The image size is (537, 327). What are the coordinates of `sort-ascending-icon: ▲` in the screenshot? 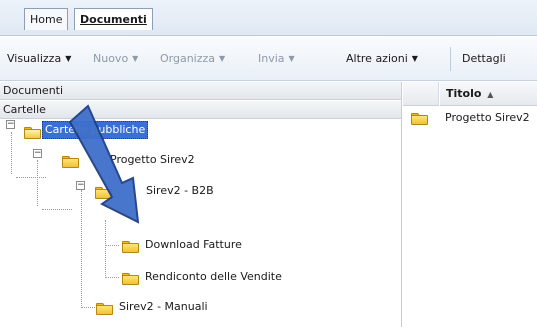 It's located at (490, 94).